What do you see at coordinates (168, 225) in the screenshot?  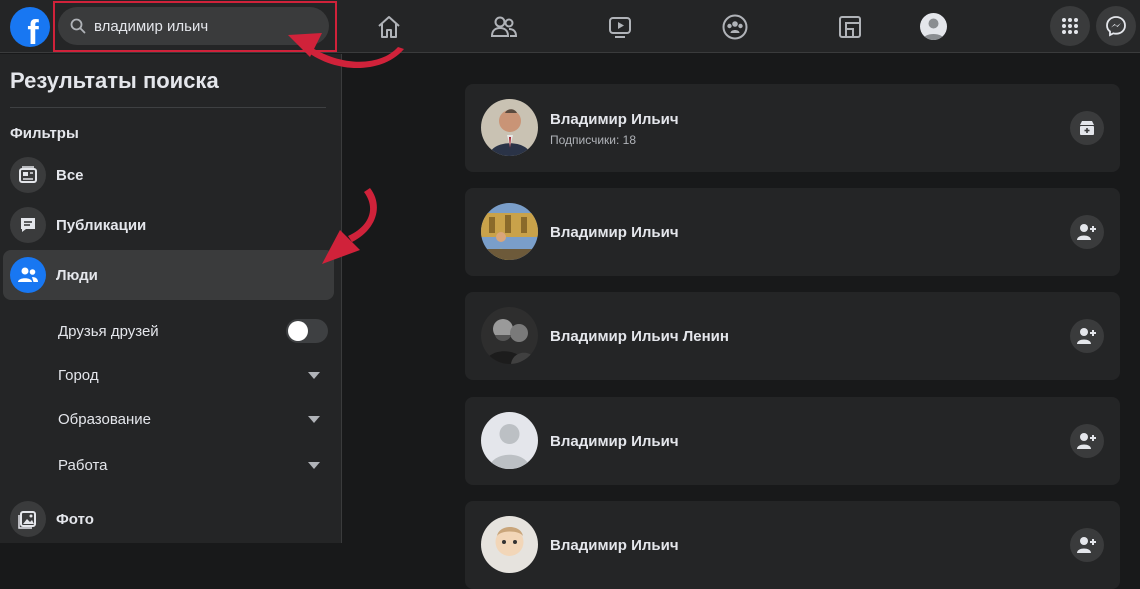 I see `filter-posts: Публикации` at bounding box center [168, 225].